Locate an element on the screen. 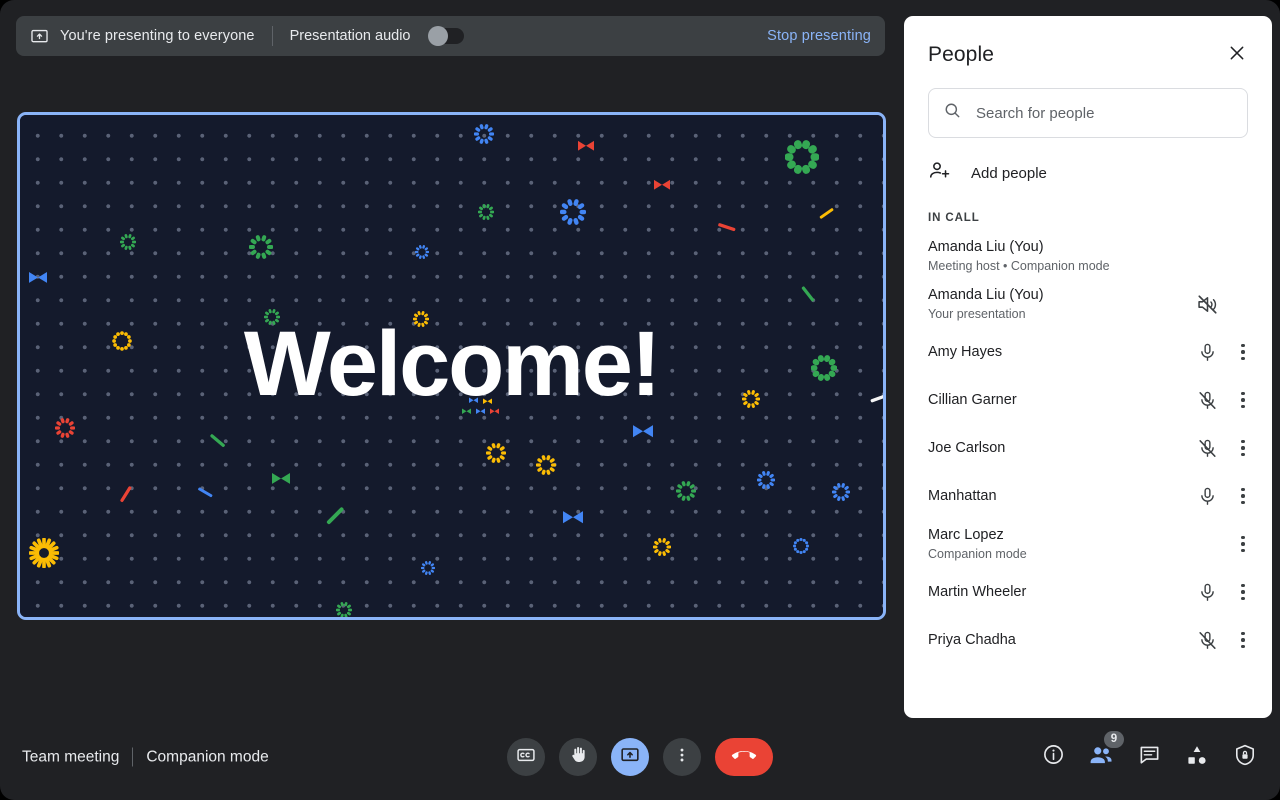 The image size is (1280, 800). person-name: Joe Carlson is located at coordinates (967, 447).